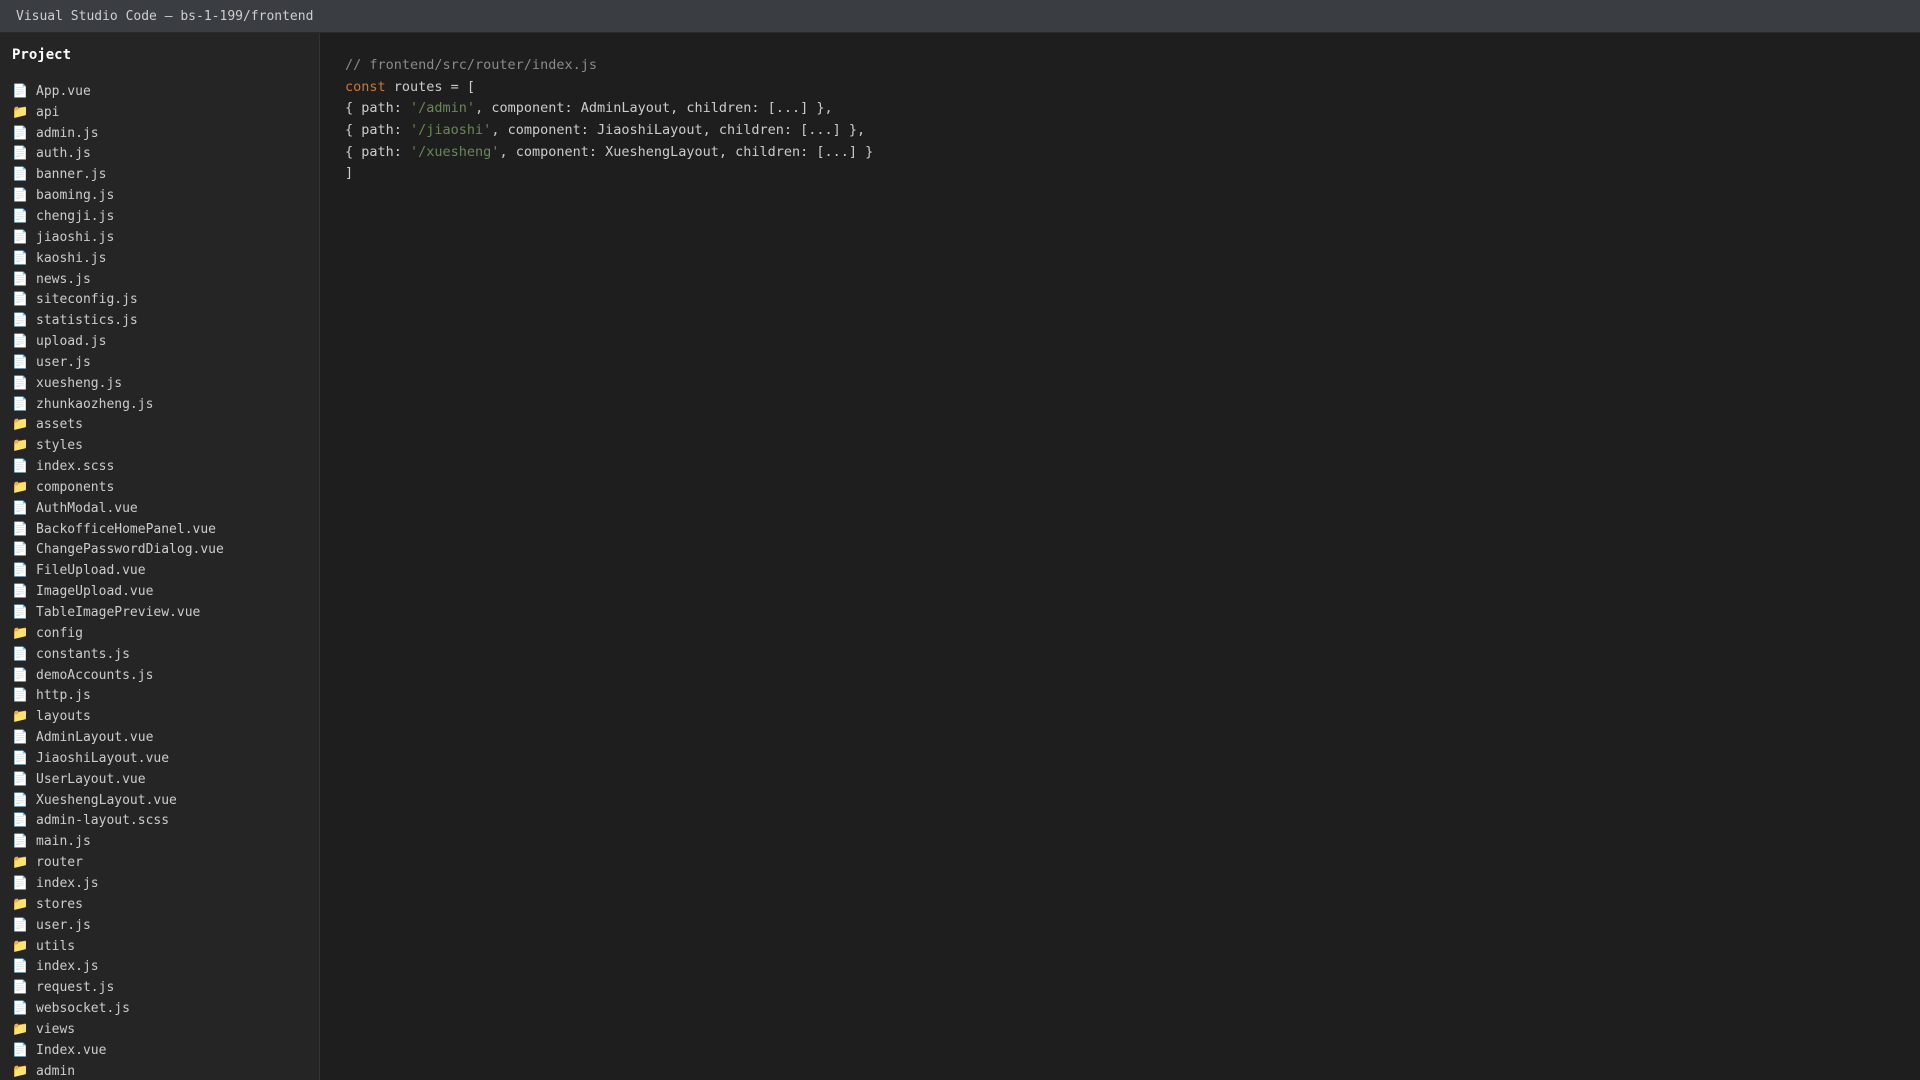 The height and width of the screenshot is (1080, 1920). I want to click on tree-folder: 📁 components, so click(118, 487).